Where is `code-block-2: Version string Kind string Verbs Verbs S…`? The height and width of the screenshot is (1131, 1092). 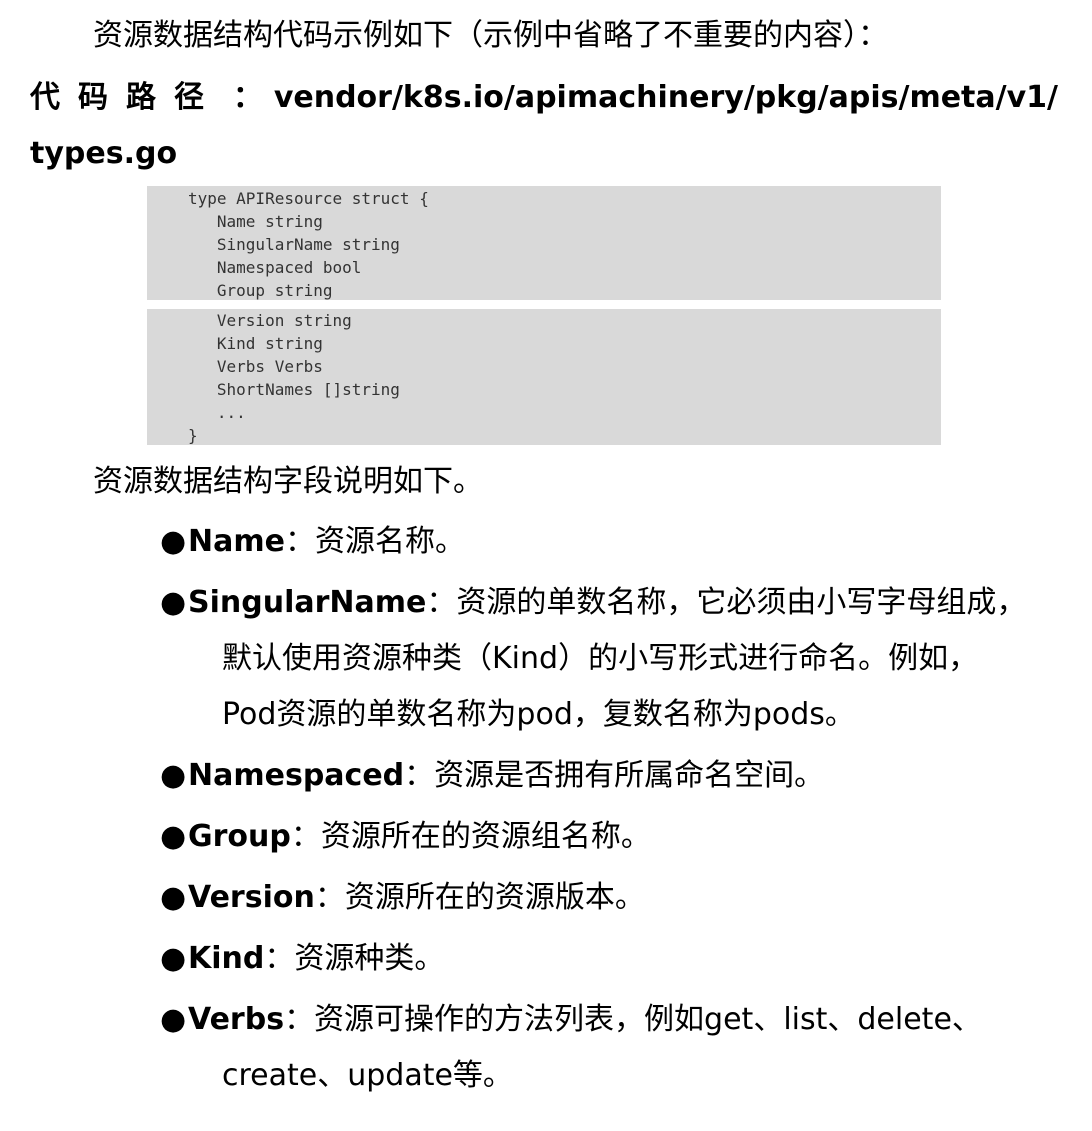
code-block-2: Version string Kind string Verbs Verbs S… is located at coordinates (544, 377).